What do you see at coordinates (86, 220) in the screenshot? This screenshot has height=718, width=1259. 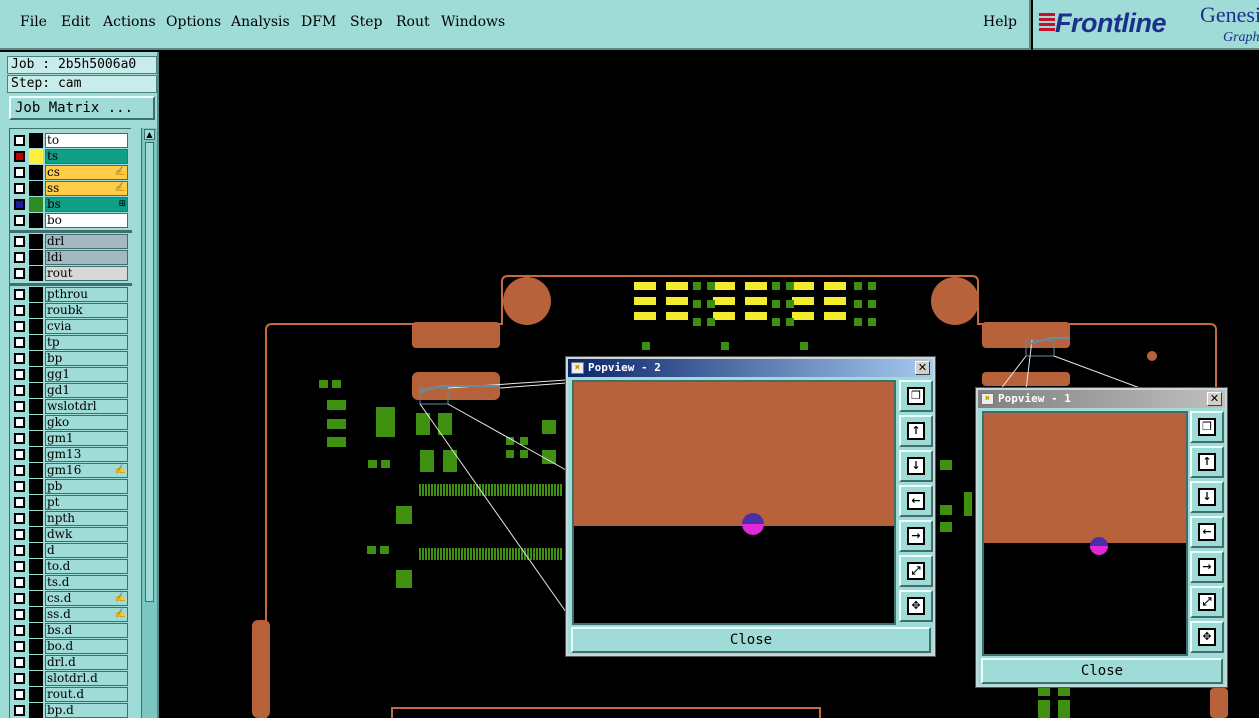 I see `layer-name: bo` at bounding box center [86, 220].